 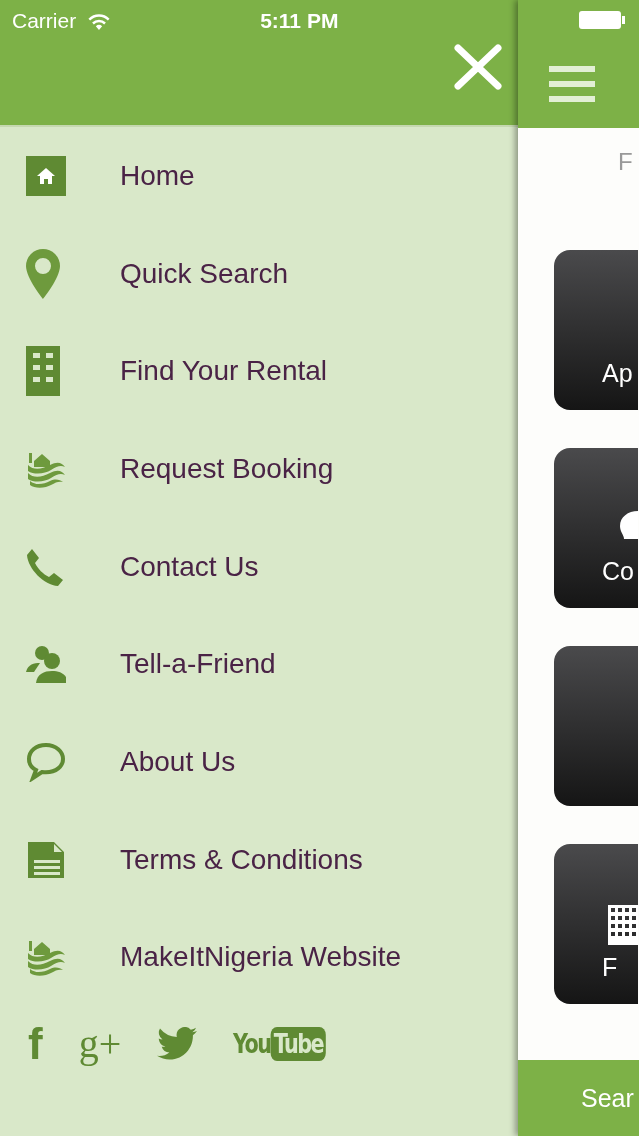 I want to click on house-icon, so click(x=46, y=175).